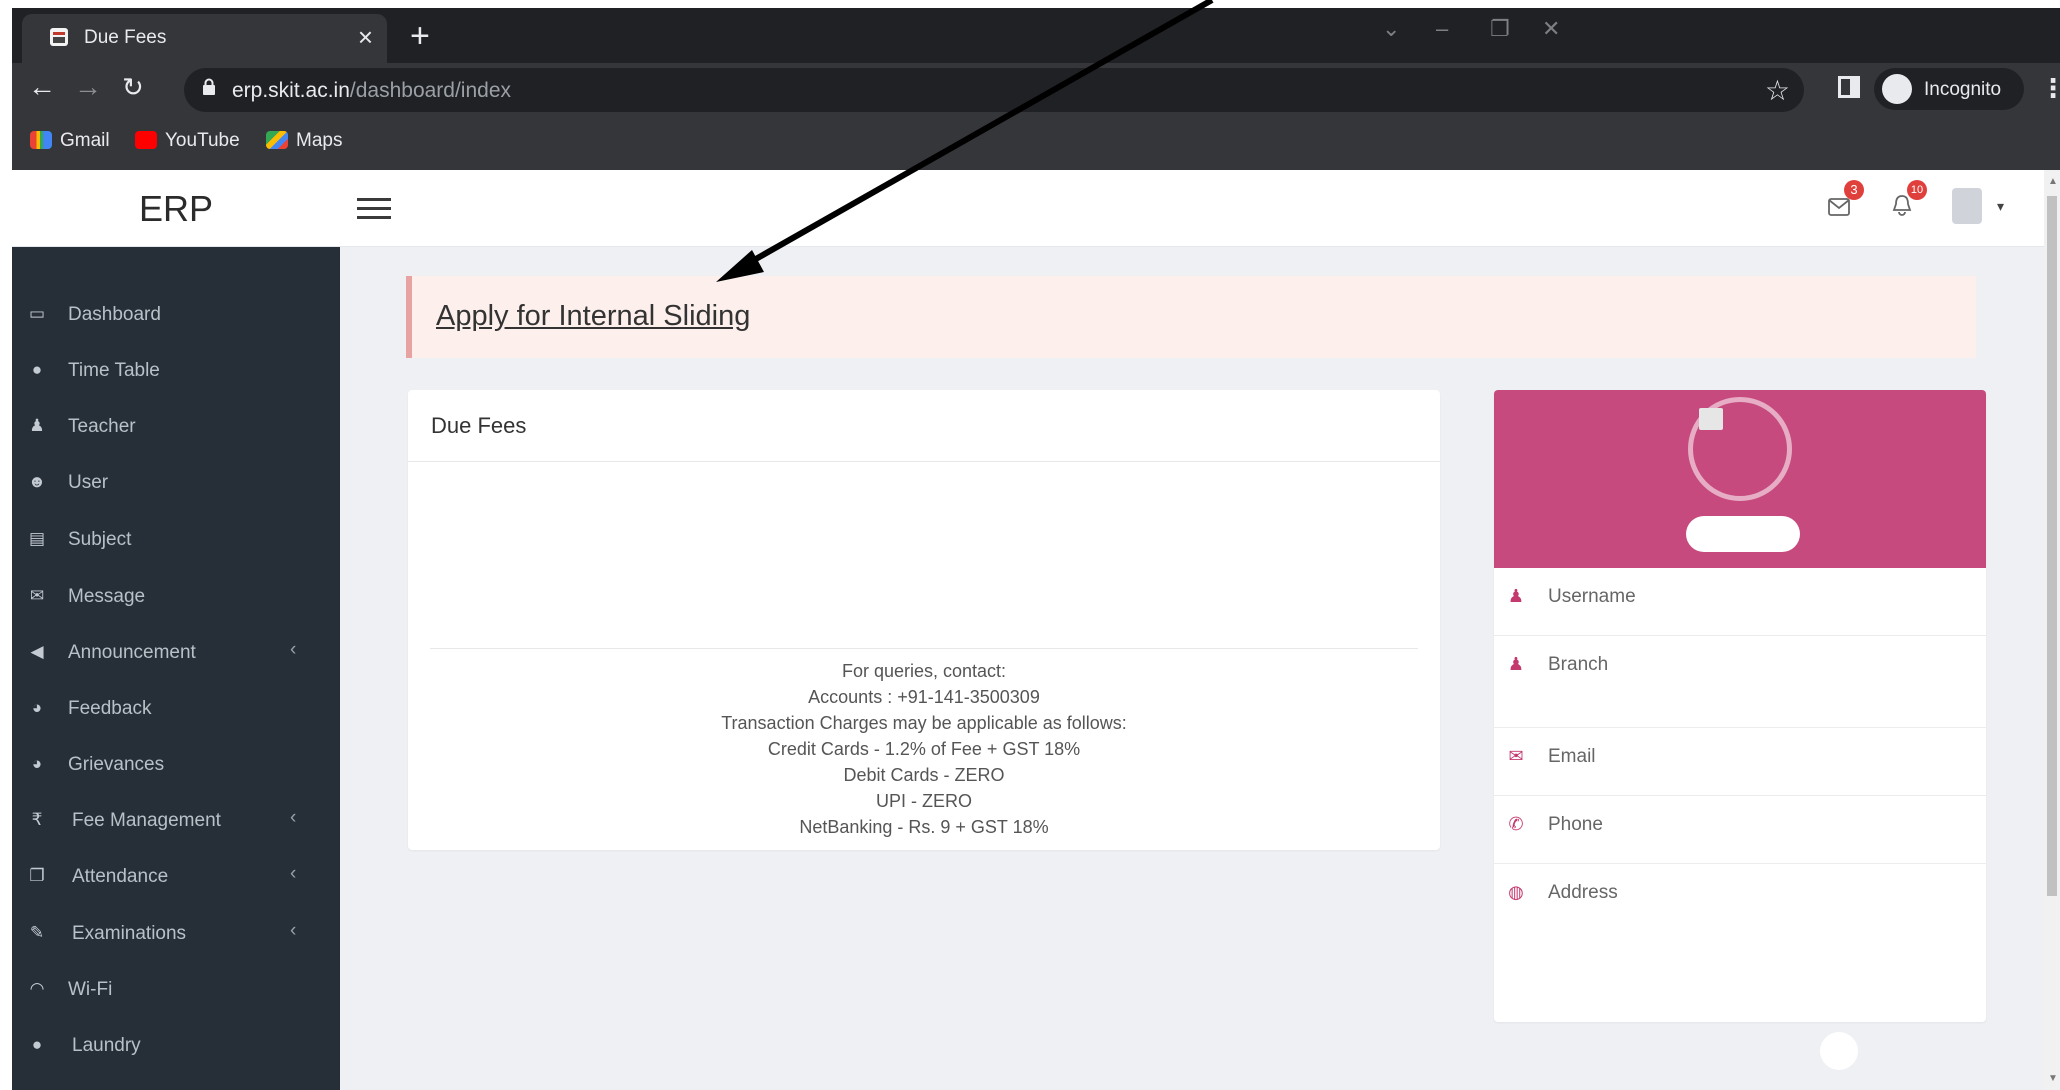 Image resolution: width=2060 pixels, height=1090 pixels. What do you see at coordinates (85, 140) in the screenshot?
I see `bookmark-gmail-label: Gmail` at bounding box center [85, 140].